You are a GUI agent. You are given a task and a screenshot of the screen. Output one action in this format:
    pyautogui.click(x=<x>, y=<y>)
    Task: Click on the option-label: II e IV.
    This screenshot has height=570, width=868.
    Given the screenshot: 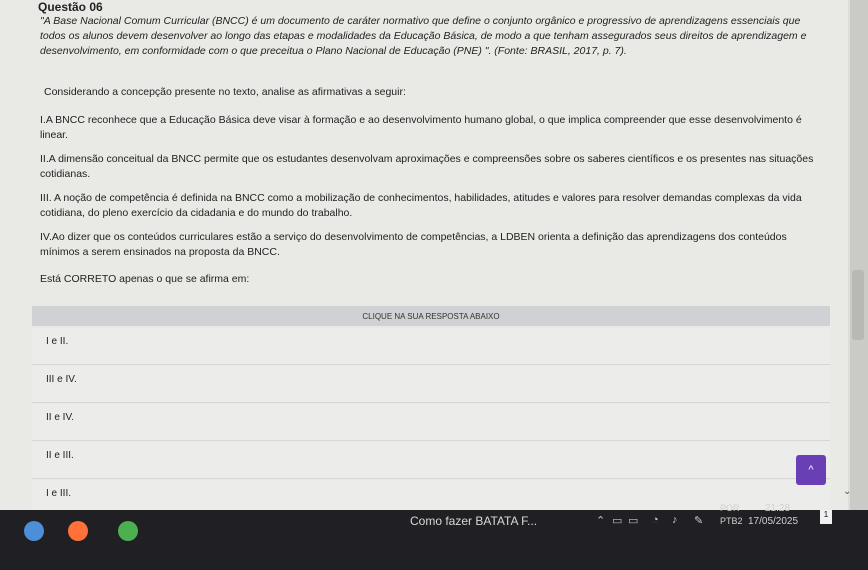 What is the action you would take?
    pyautogui.click(x=60, y=417)
    